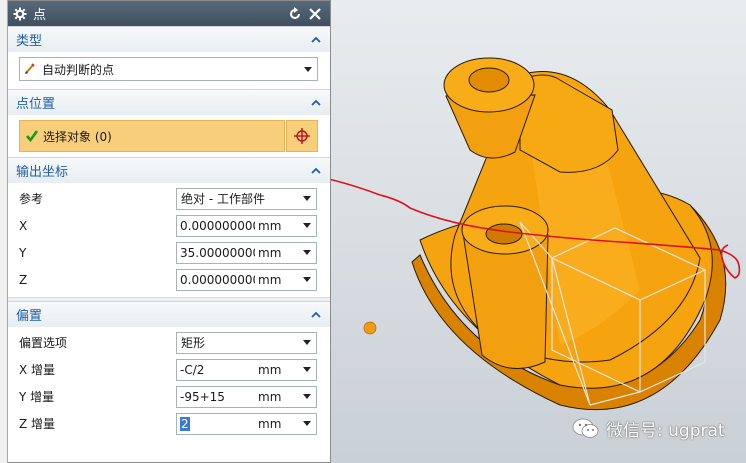 The height and width of the screenshot is (463, 746). Describe the element at coordinates (270, 369) in the screenshot. I see `x-increment-unit: mm` at that location.